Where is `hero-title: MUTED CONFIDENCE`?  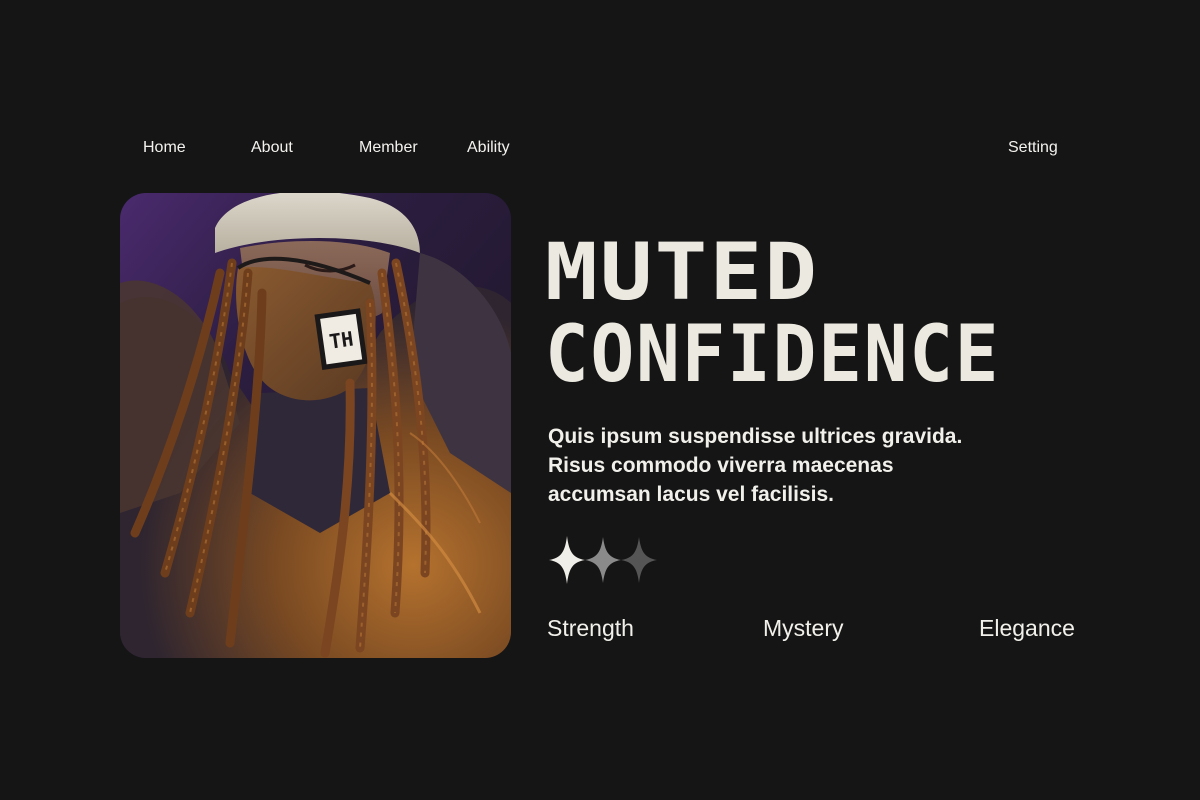 hero-title: MUTED CONFIDENCE is located at coordinates (825, 314).